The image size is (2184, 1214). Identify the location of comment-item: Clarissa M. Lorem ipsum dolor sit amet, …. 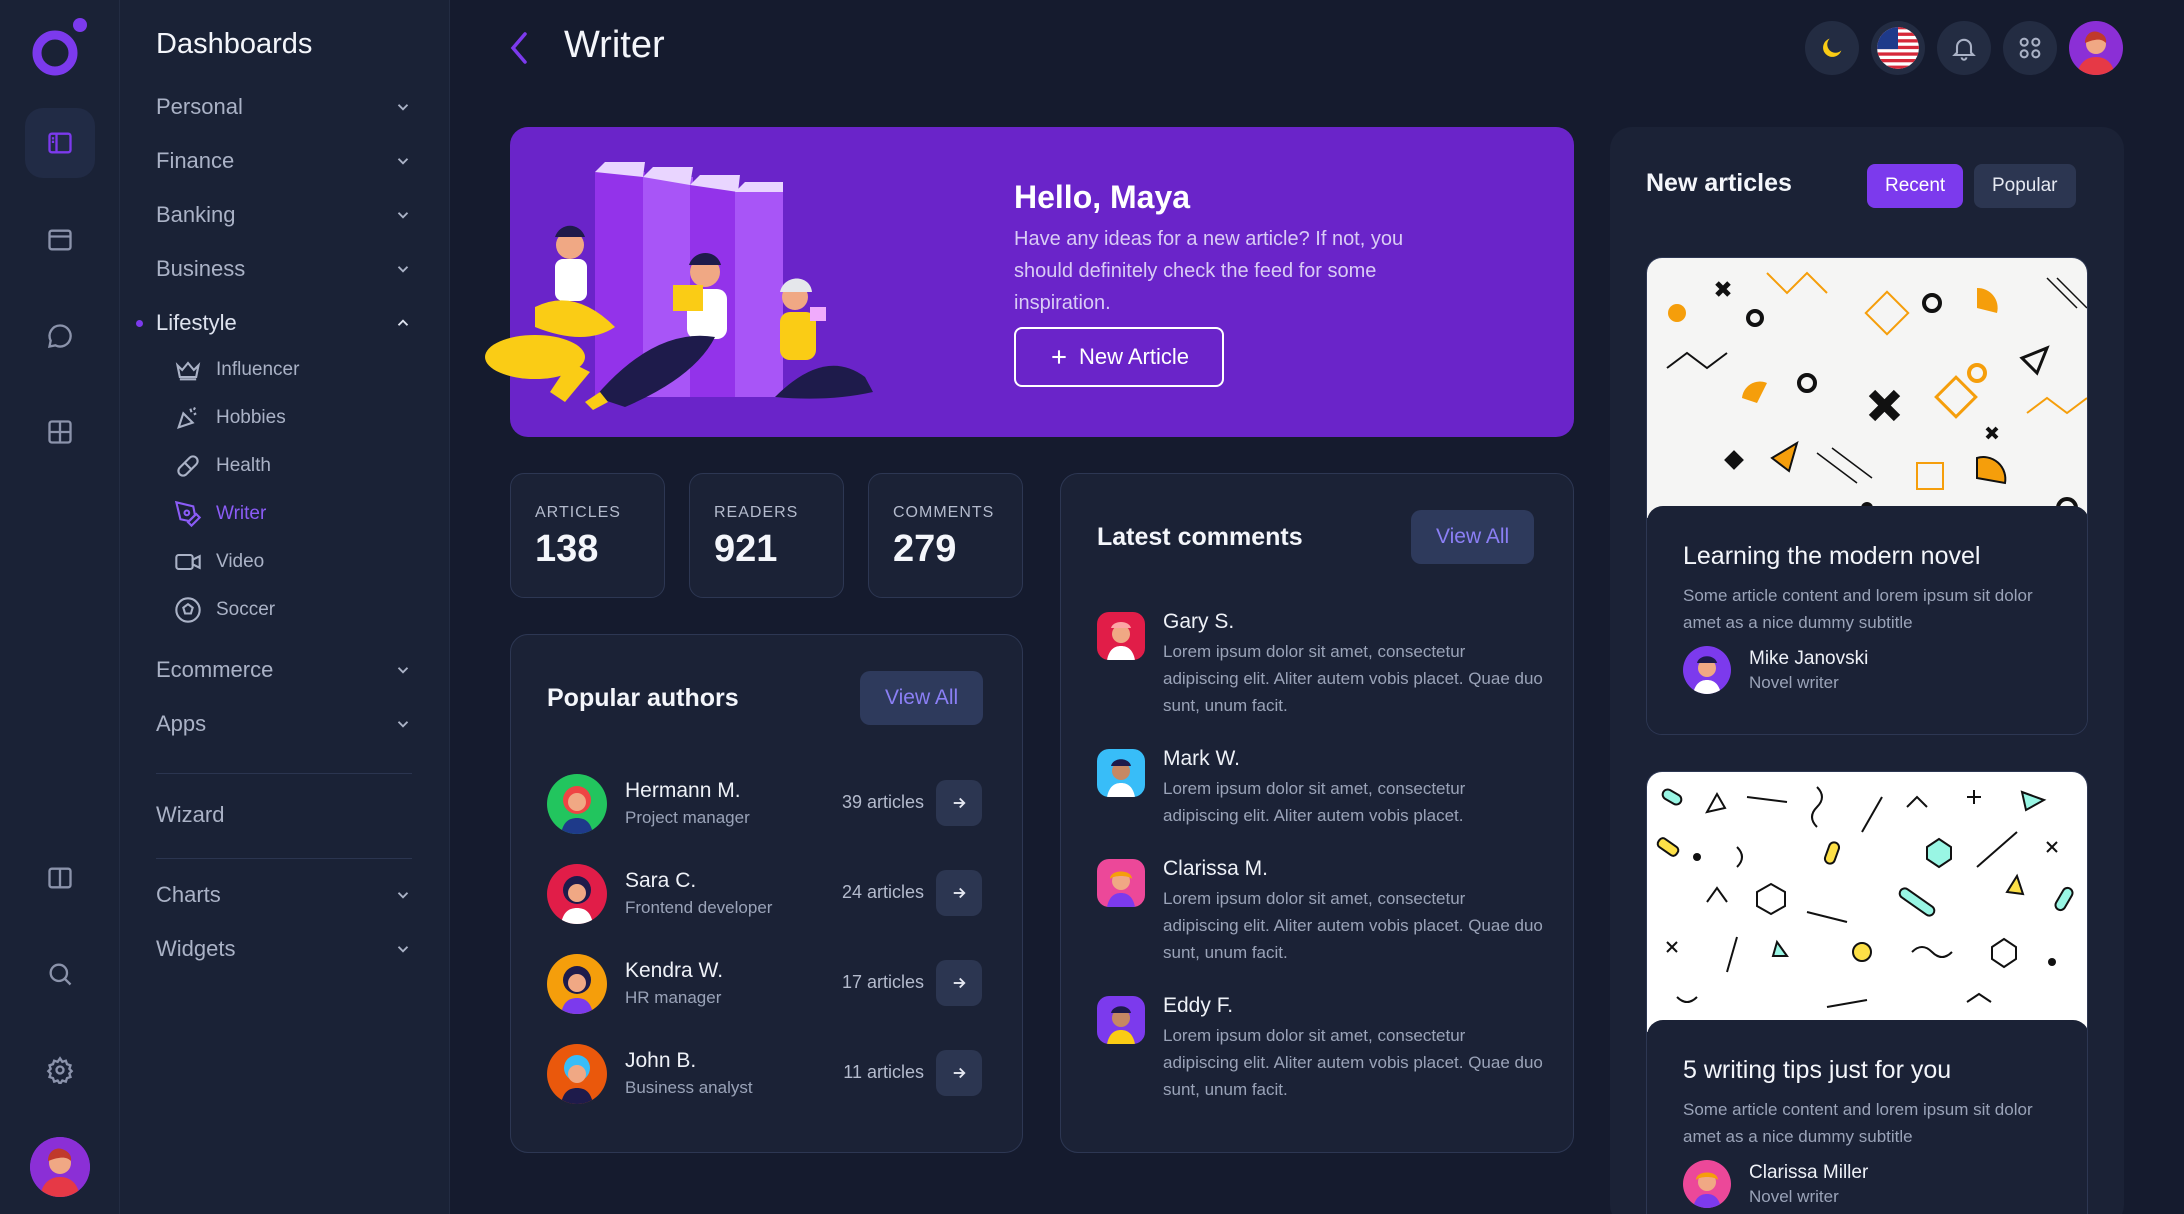
(1320, 917).